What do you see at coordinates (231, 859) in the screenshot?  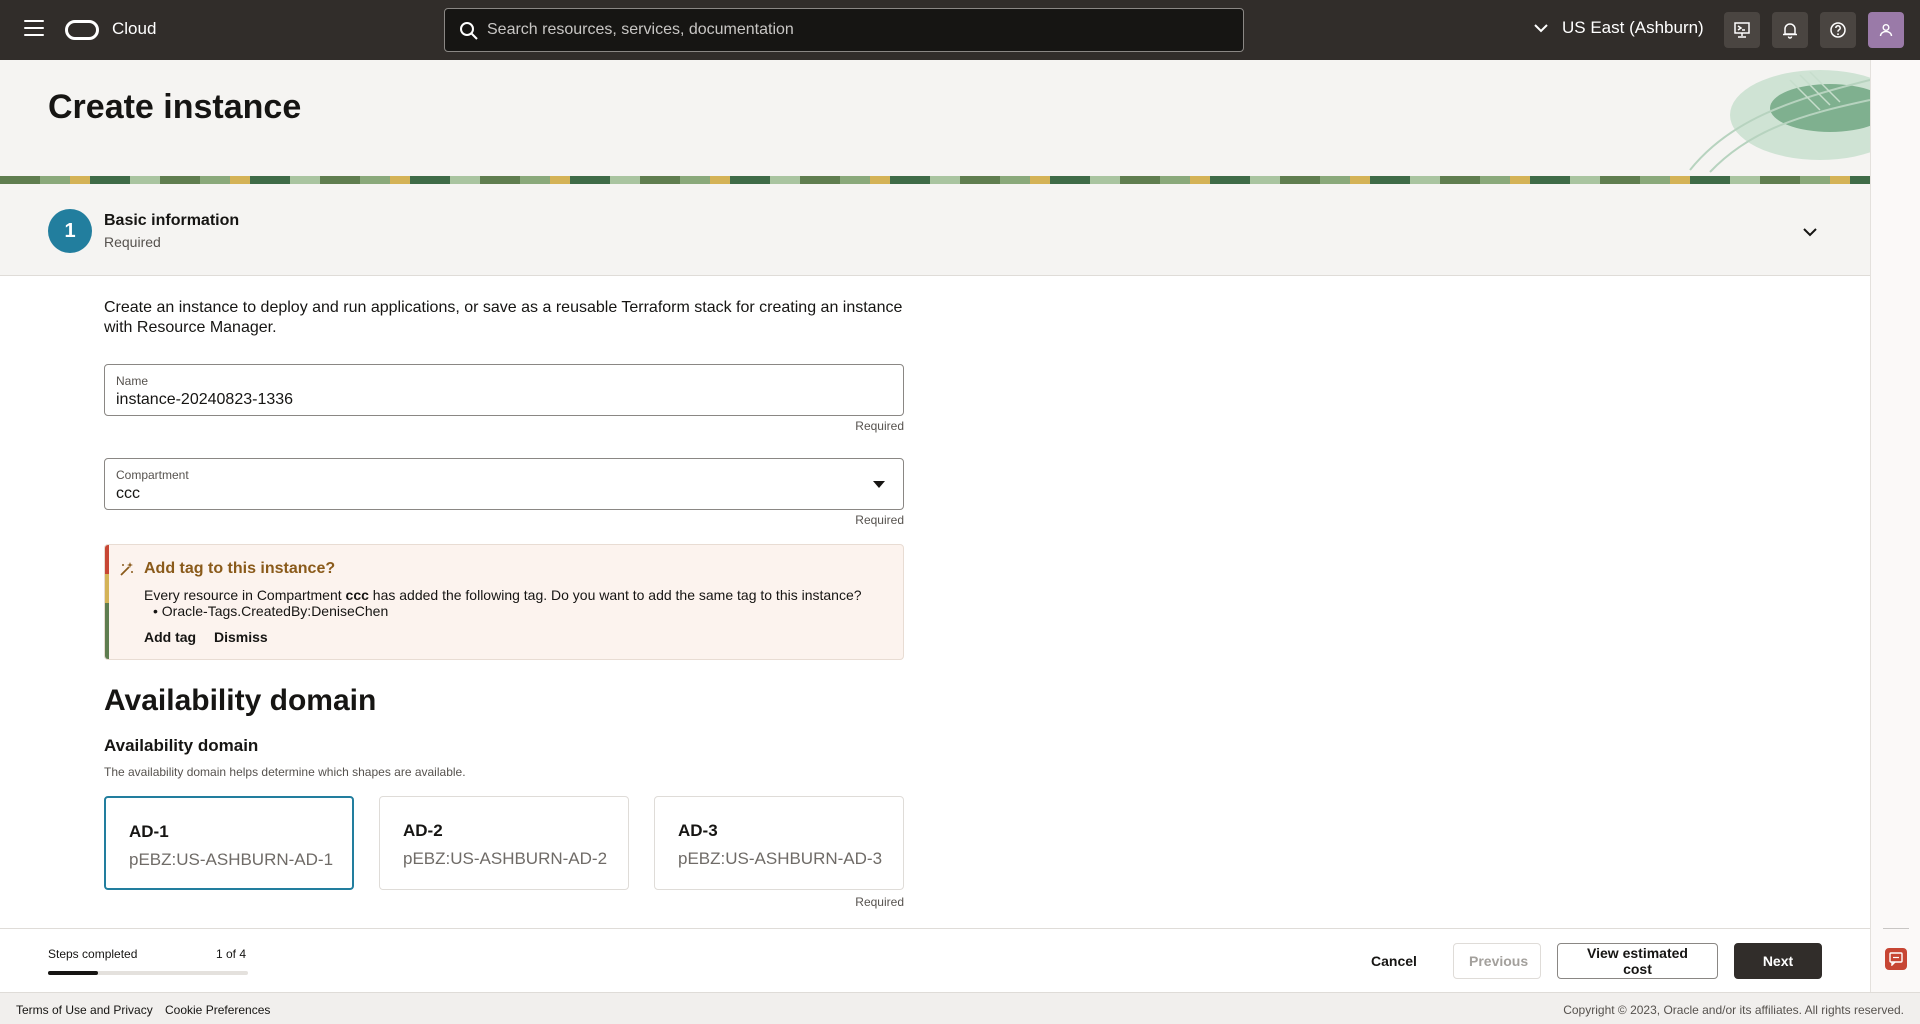 I see `ad-id: pEBZ:US-ASHBURN-AD-1` at bounding box center [231, 859].